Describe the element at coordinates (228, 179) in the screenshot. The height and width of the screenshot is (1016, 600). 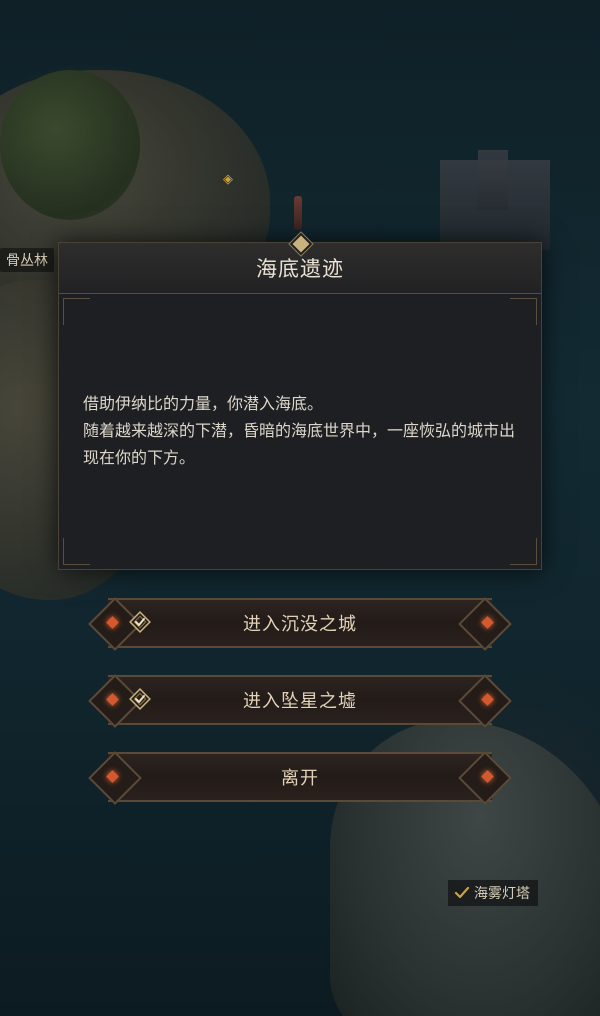
I see `location-marker-icon: ◈` at that location.